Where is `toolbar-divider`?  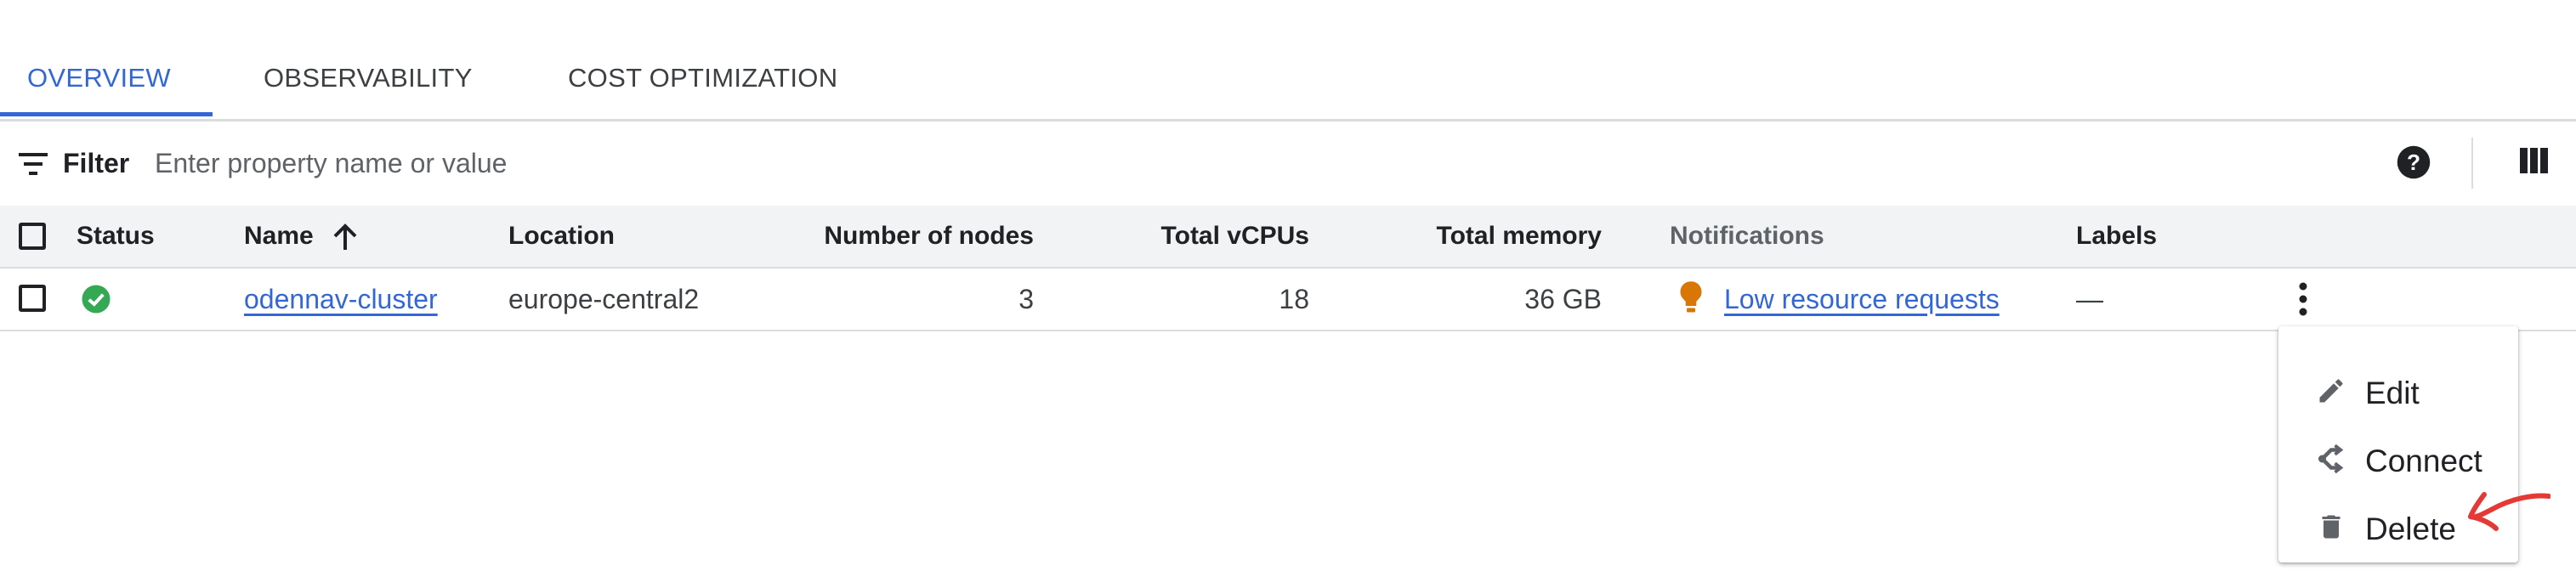 toolbar-divider is located at coordinates (2472, 163).